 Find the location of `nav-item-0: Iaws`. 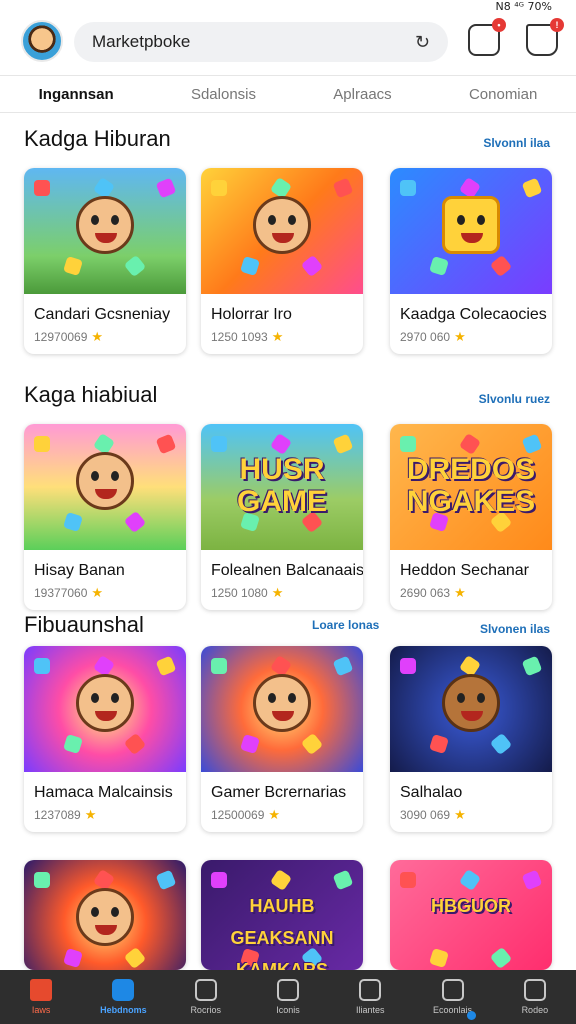

nav-item-0: Iaws is located at coordinates (41, 997).